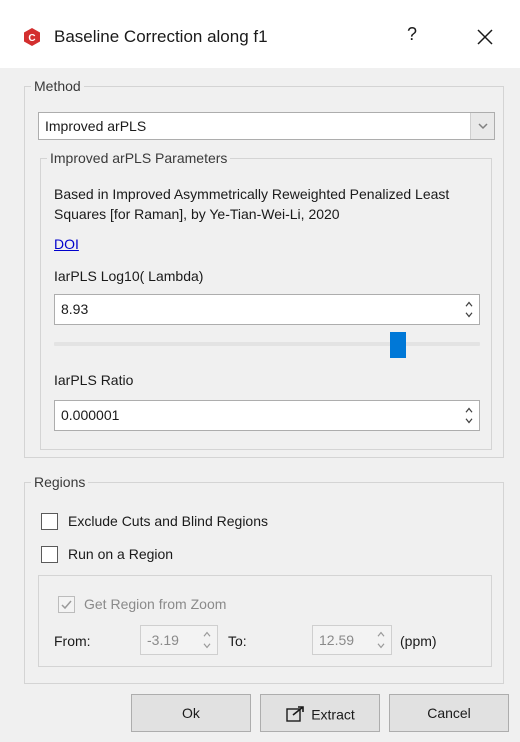 The width and height of the screenshot is (520, 742). I want to click on lambda-value: 8.93, so click(75, 309).